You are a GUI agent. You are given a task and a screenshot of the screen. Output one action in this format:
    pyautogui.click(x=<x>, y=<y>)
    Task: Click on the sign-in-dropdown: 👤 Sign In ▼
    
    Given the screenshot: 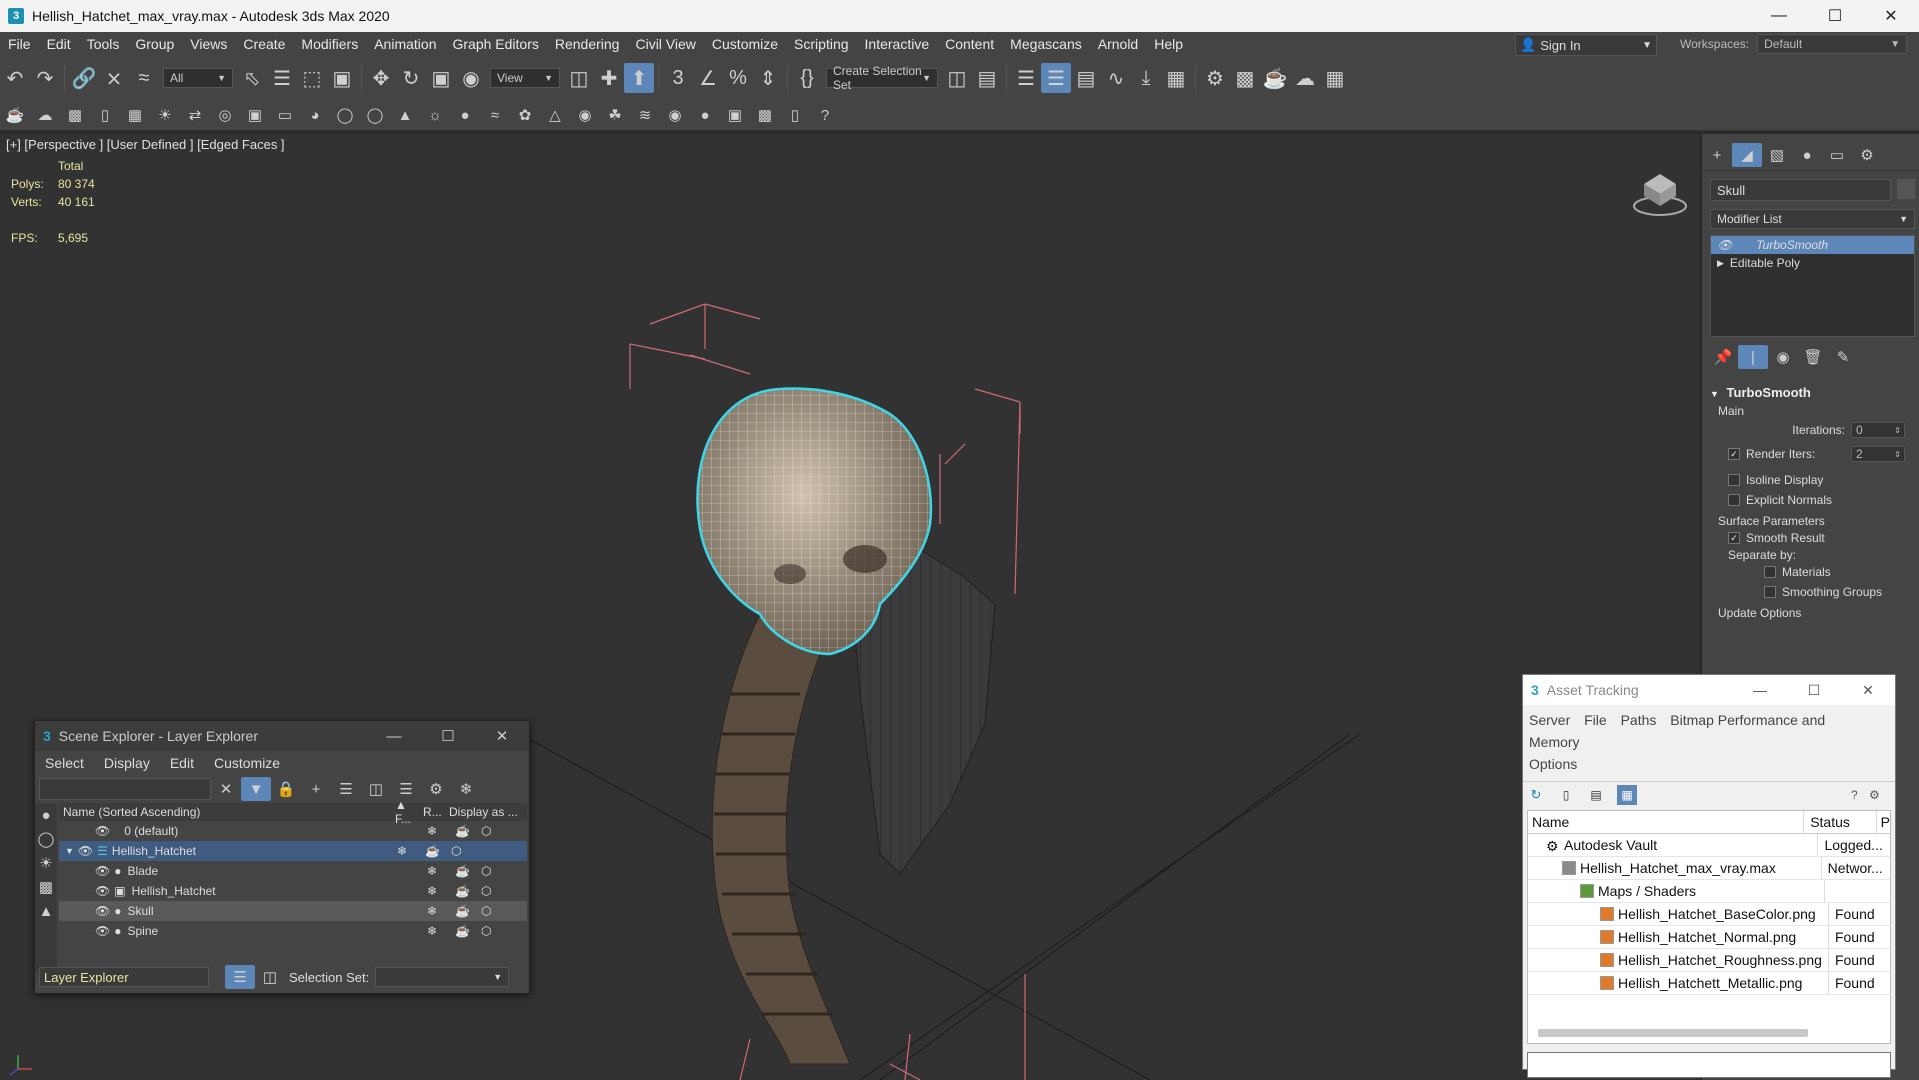 What is the action you would take?
    pyautogui.click(x=1586, y=45)
    